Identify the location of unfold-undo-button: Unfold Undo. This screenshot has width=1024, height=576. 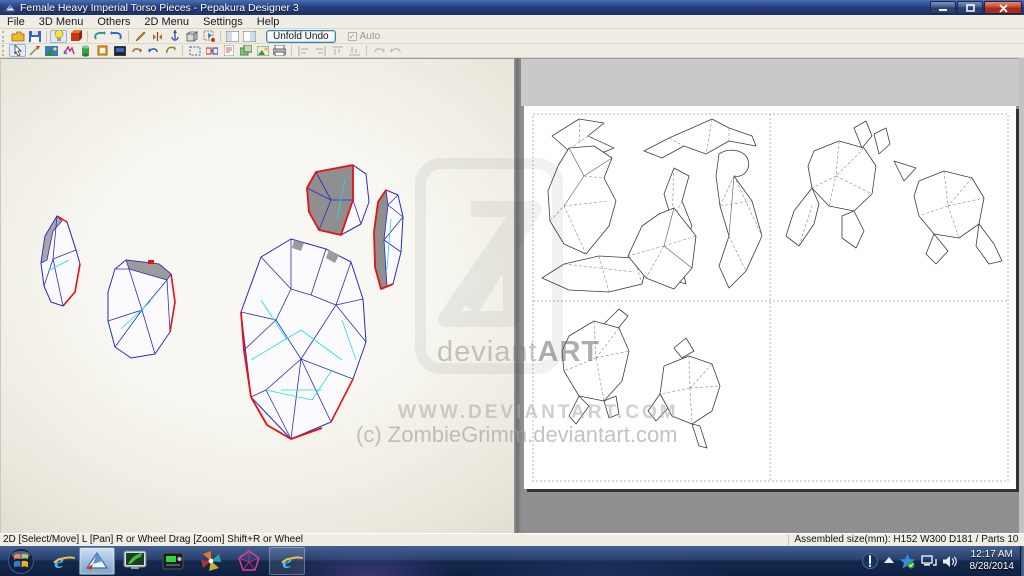
(301, 36).